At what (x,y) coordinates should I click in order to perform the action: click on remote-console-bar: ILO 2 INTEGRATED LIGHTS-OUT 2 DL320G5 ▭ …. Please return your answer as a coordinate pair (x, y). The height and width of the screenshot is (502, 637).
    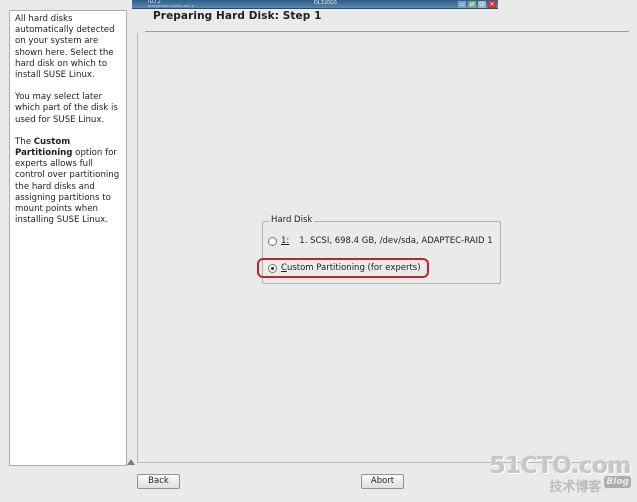
    Looking at the image, I should click on (315, 4).